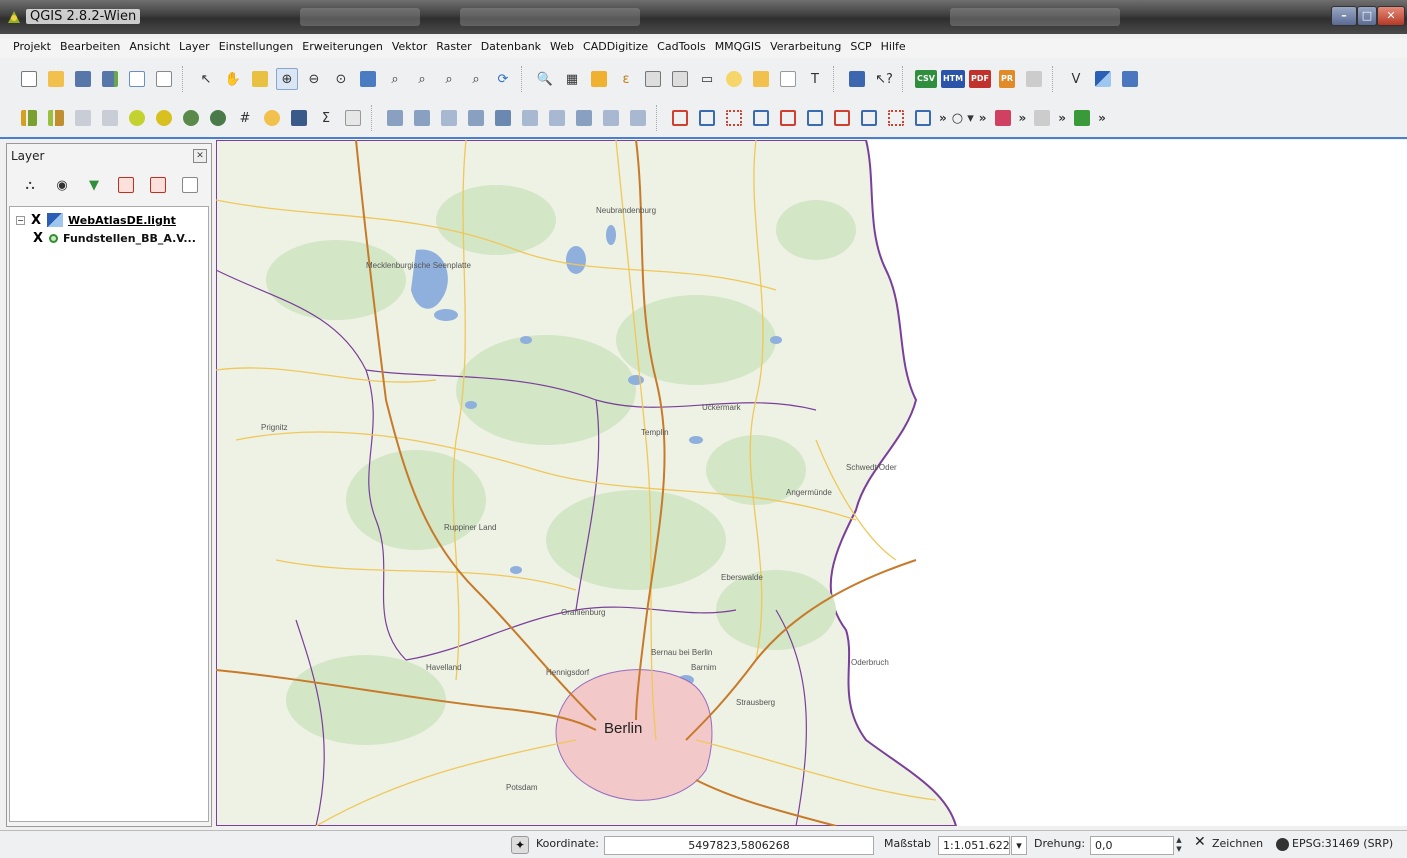 The image size is (1407, 858). What do you see at coordinates (815, 79) in the screenshot?
I see `text-annotation-button: T` at bounding box center [815, 79].